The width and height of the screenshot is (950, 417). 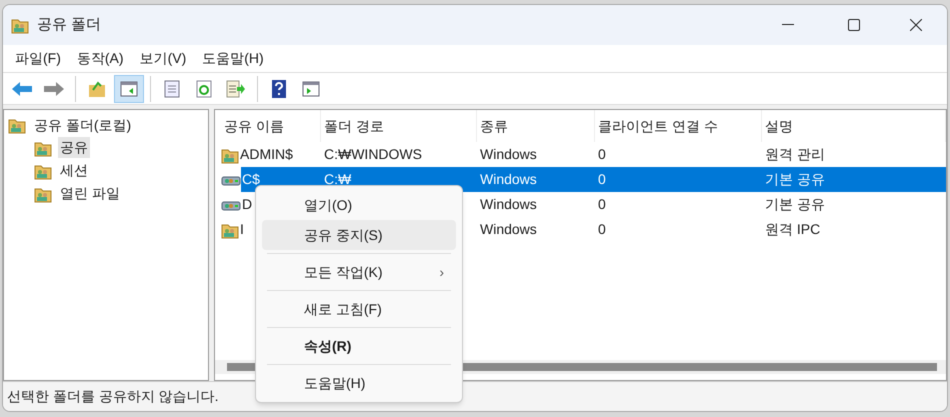 What do you see at coordinates (359, 205) in the screenshot?
I see `menu-item: 열기(O)` at bounding box center [359, 205].